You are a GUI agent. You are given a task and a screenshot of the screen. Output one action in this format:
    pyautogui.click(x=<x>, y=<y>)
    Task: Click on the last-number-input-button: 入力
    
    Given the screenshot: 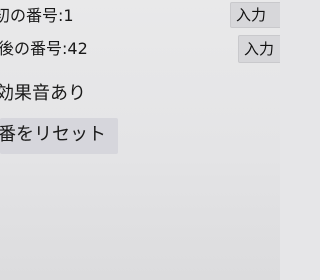 What is the action you would take?
    pyautogui.click(x=259, y=49)
    